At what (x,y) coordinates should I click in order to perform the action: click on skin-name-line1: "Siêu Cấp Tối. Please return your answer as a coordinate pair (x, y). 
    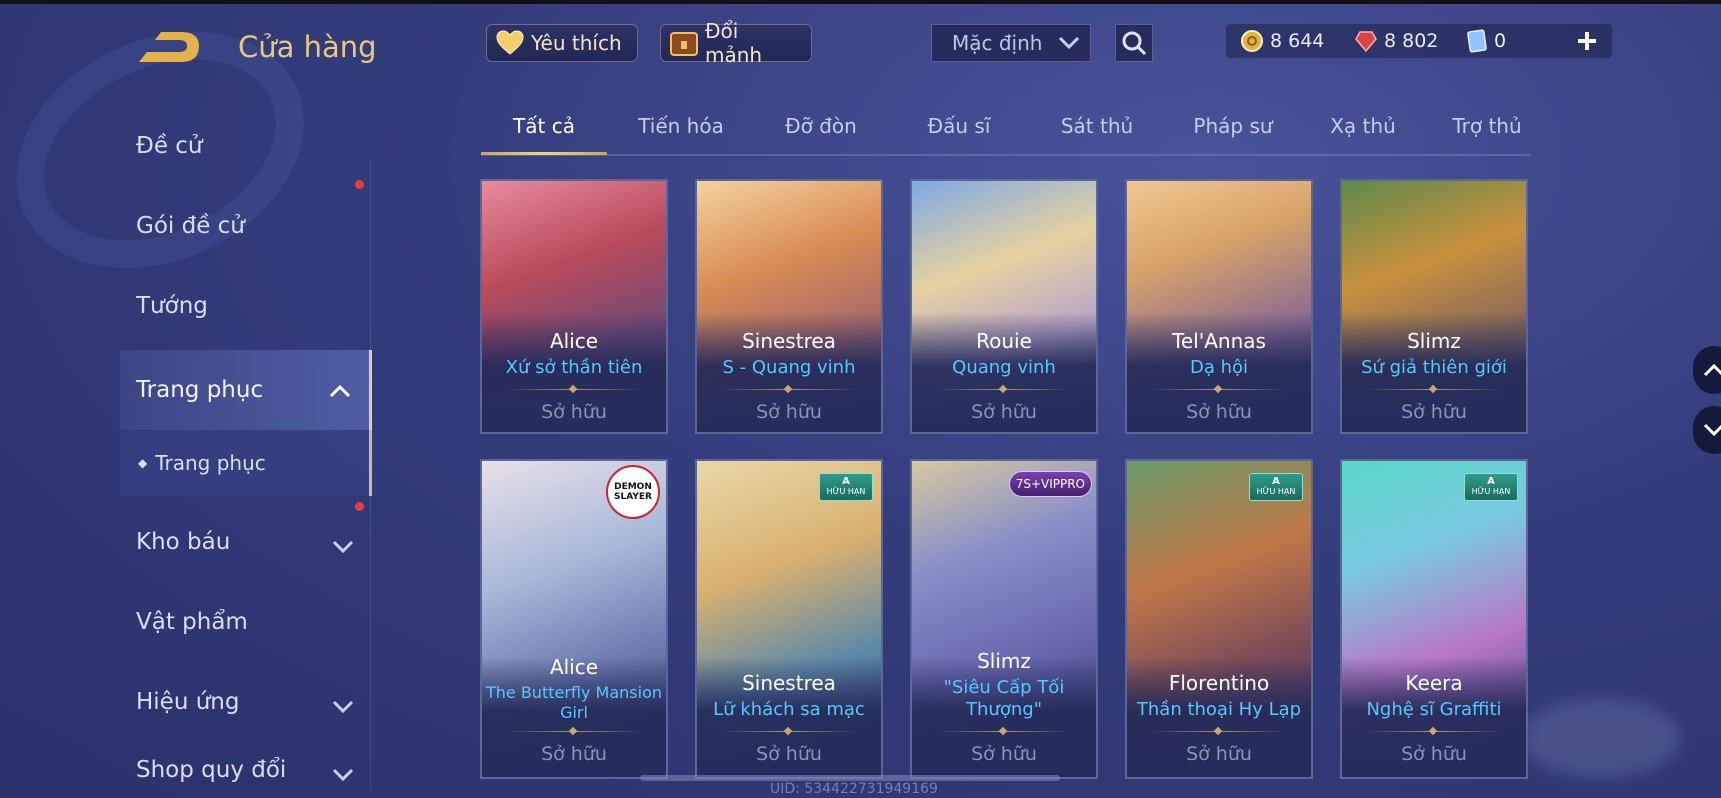
    Looking at the image, I should click on (1004, 687).